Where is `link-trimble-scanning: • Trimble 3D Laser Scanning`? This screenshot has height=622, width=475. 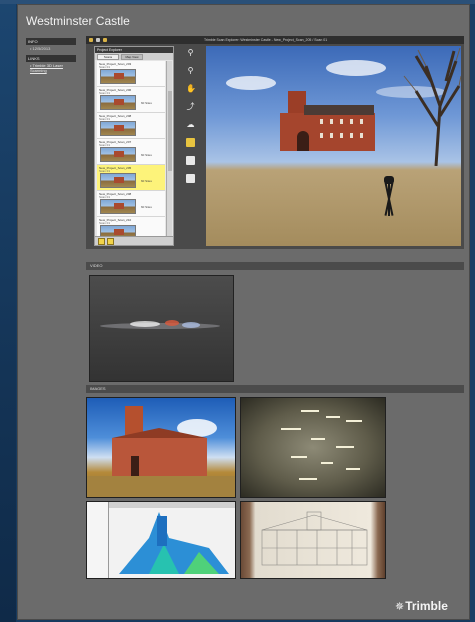
link-trimble-scanning: • Trimble 3D Laser Scanning is located at coordinates (51, 68).